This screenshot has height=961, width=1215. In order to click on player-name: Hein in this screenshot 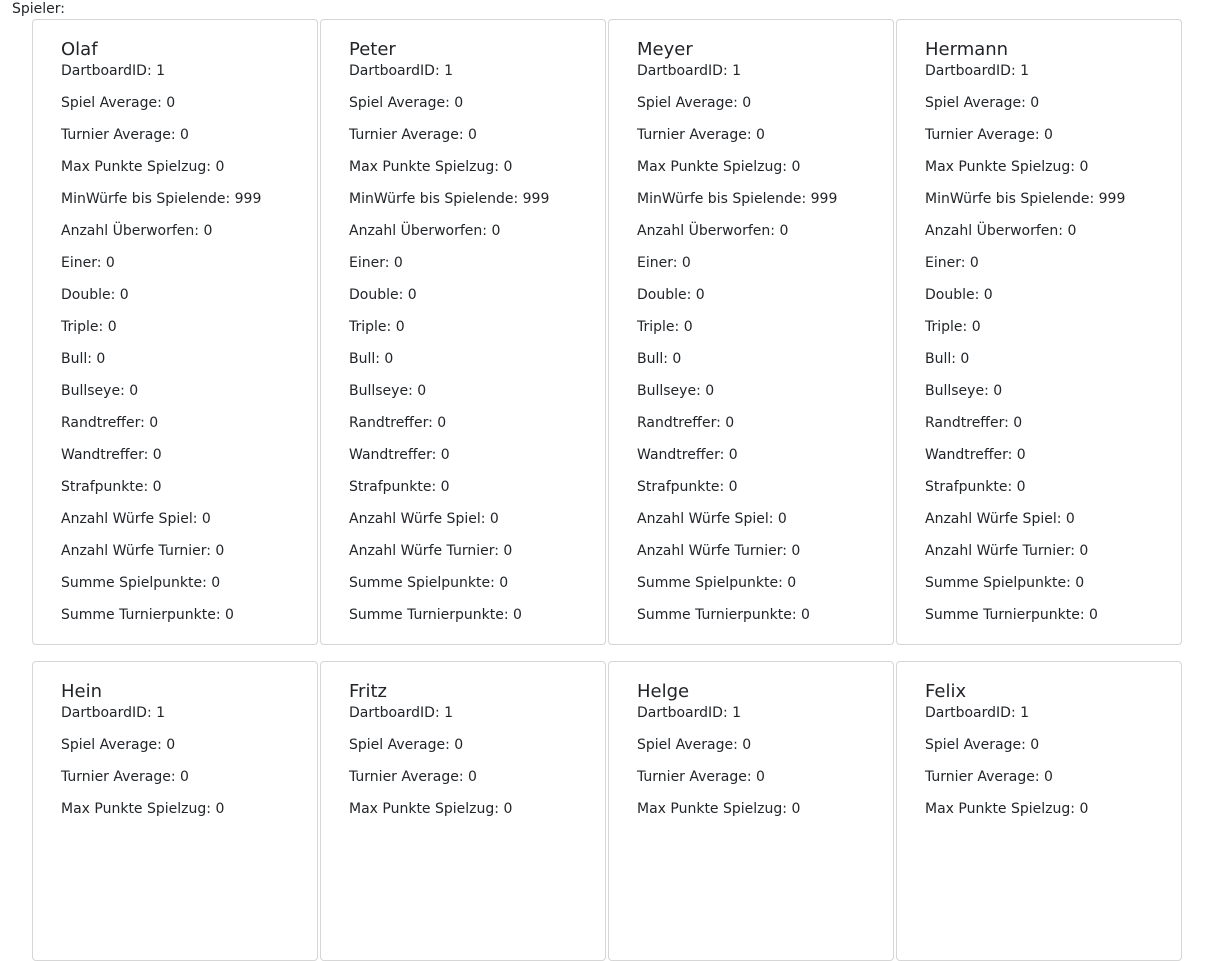, I will do `click(82, 691)`.